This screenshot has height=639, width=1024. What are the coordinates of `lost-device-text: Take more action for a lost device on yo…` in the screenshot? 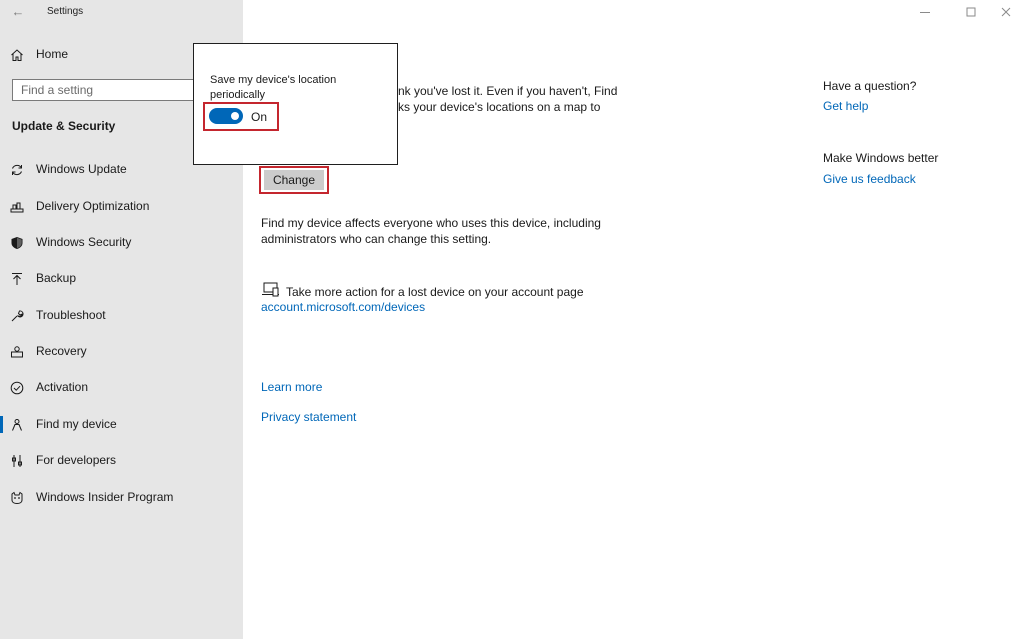 It's located at (435, 292).